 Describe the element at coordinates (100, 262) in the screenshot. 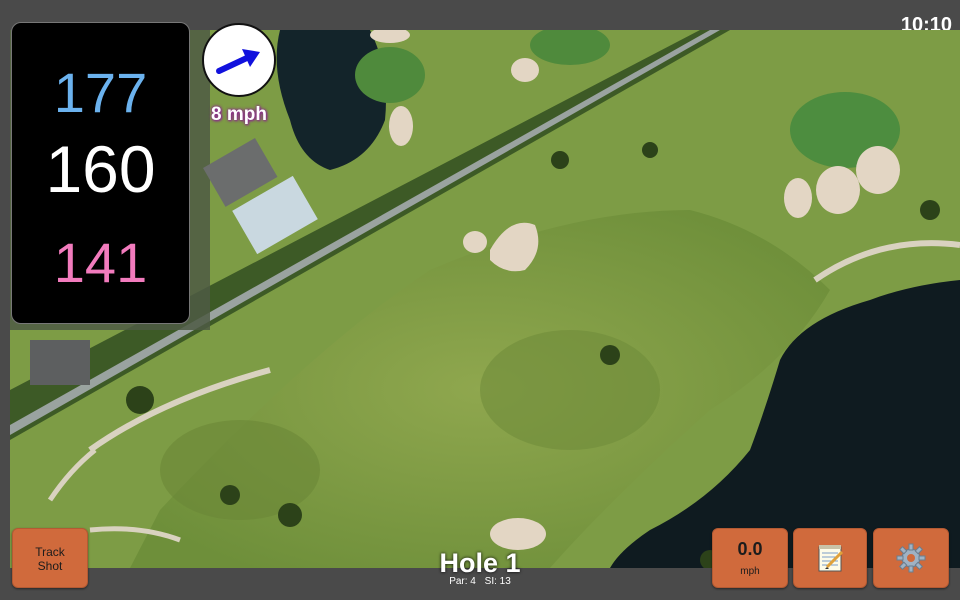

I see `distance-front: 141` at that location.